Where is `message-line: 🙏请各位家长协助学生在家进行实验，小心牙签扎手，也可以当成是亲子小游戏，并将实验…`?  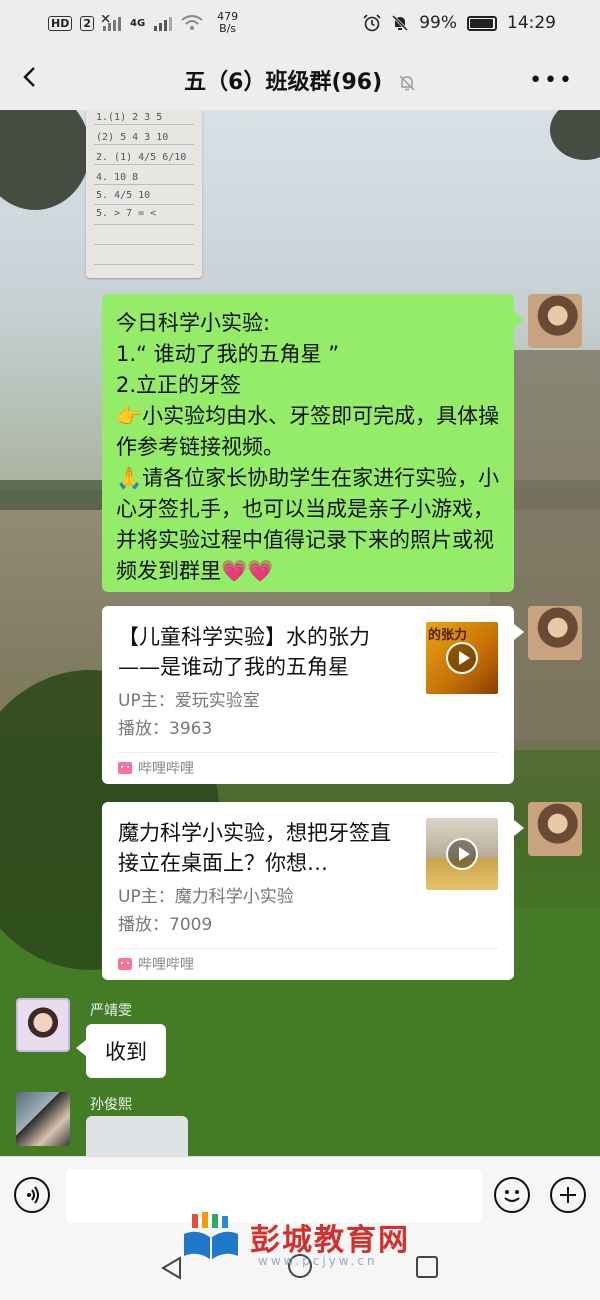
message-line: 🙏请各位家长协助学生在家进行实验，小心牙签扎手，也可以当成是亲子小游戏，并将实验… is located at coordinates (308, 524).